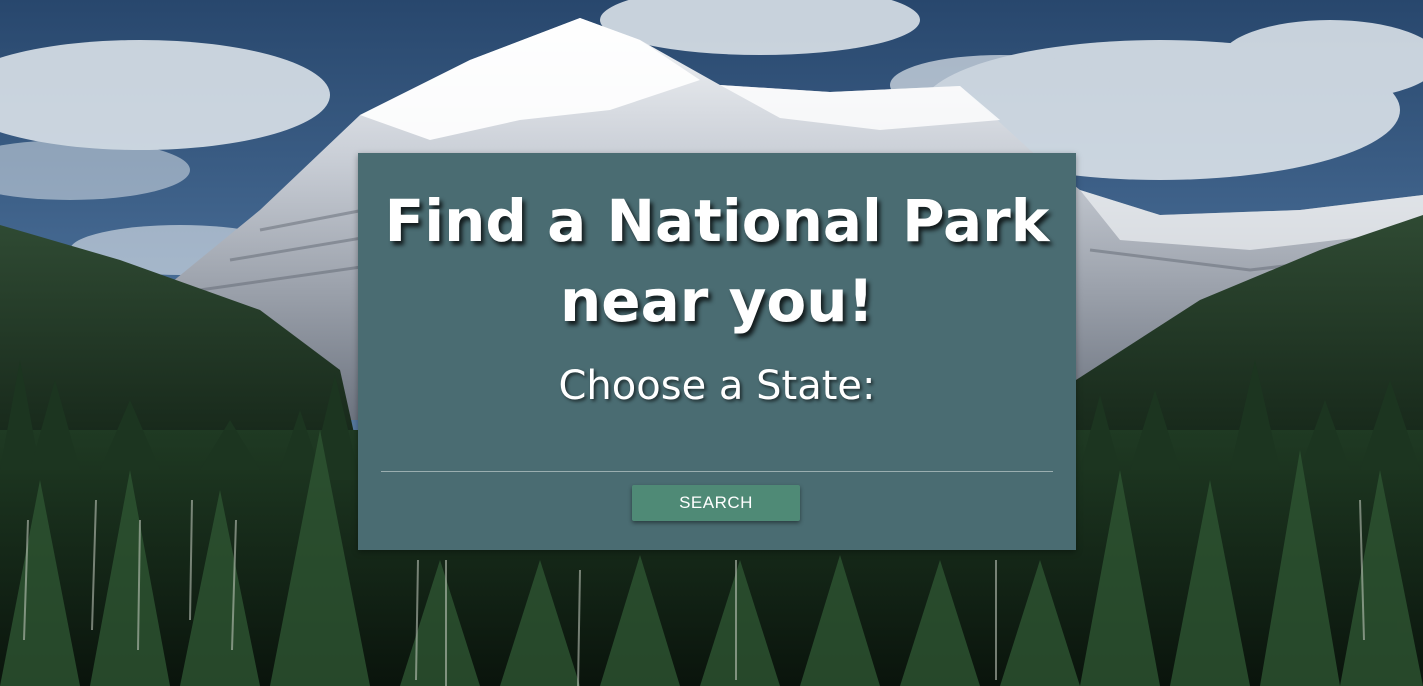 Image resolution: width=1423 pixels, height=686 pixels. I want to click on search-button: SEARCH, so click(716, 503).